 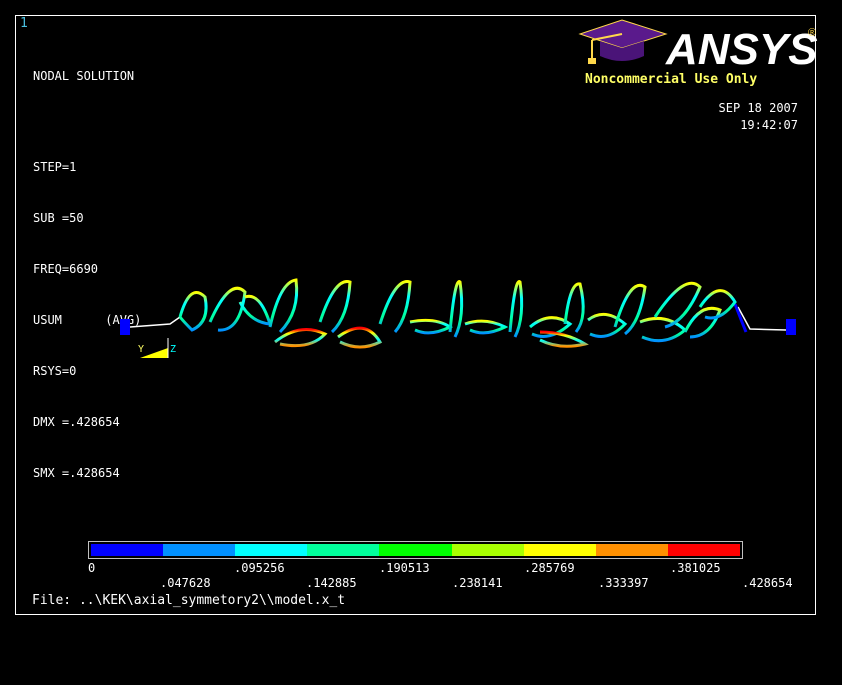 What do you see at coordinates (55, 371) in the screenshot?
I see `info-rsys: RSYS=0` at bounding box center [55, 371].